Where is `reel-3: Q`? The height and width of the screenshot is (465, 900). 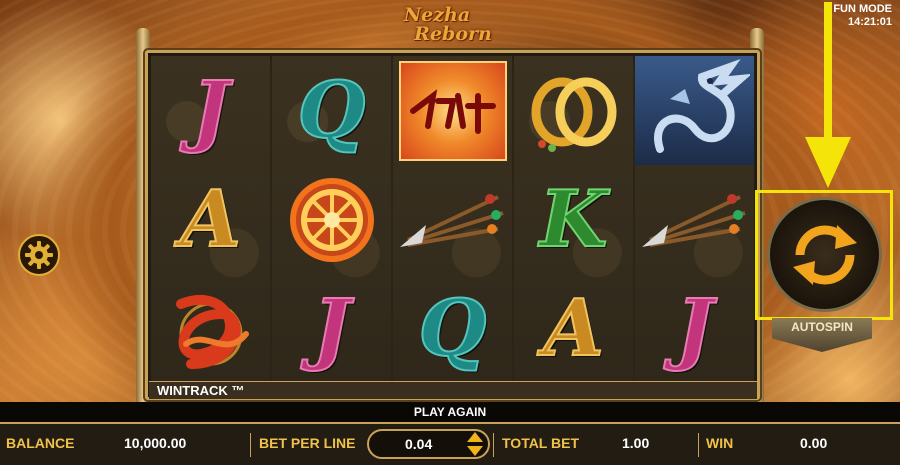 reel-3: Q is located at coordinates (452, 220).